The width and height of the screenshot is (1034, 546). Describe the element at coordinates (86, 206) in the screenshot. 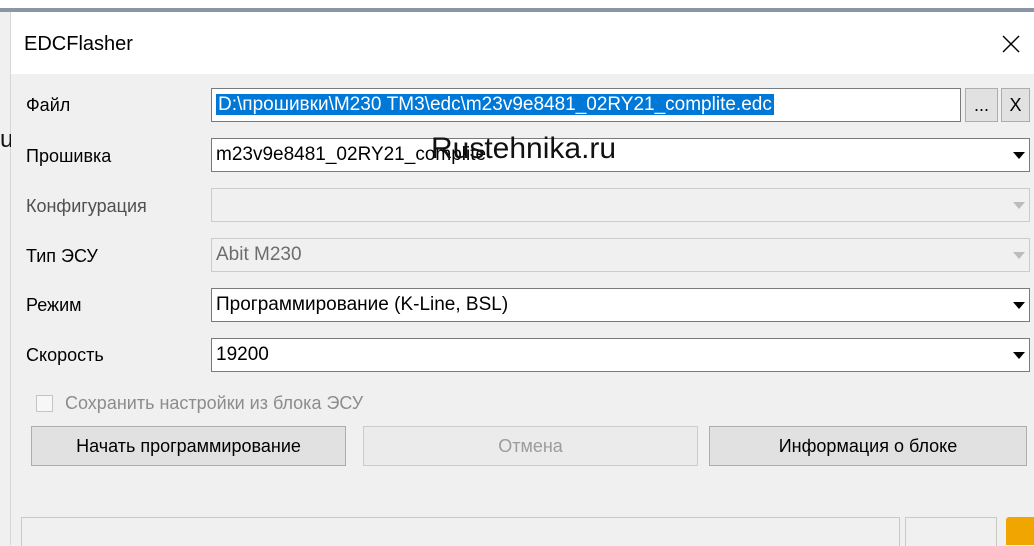

I see `configuration-label: Конфигурация` at that location.